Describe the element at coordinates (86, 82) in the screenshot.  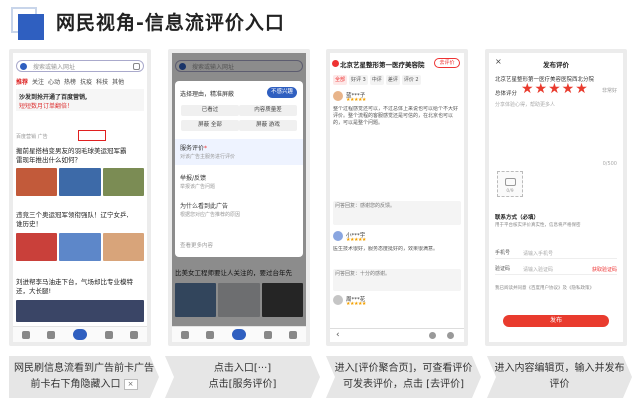
I see `tab-epidemic: 抗疫` at that location.